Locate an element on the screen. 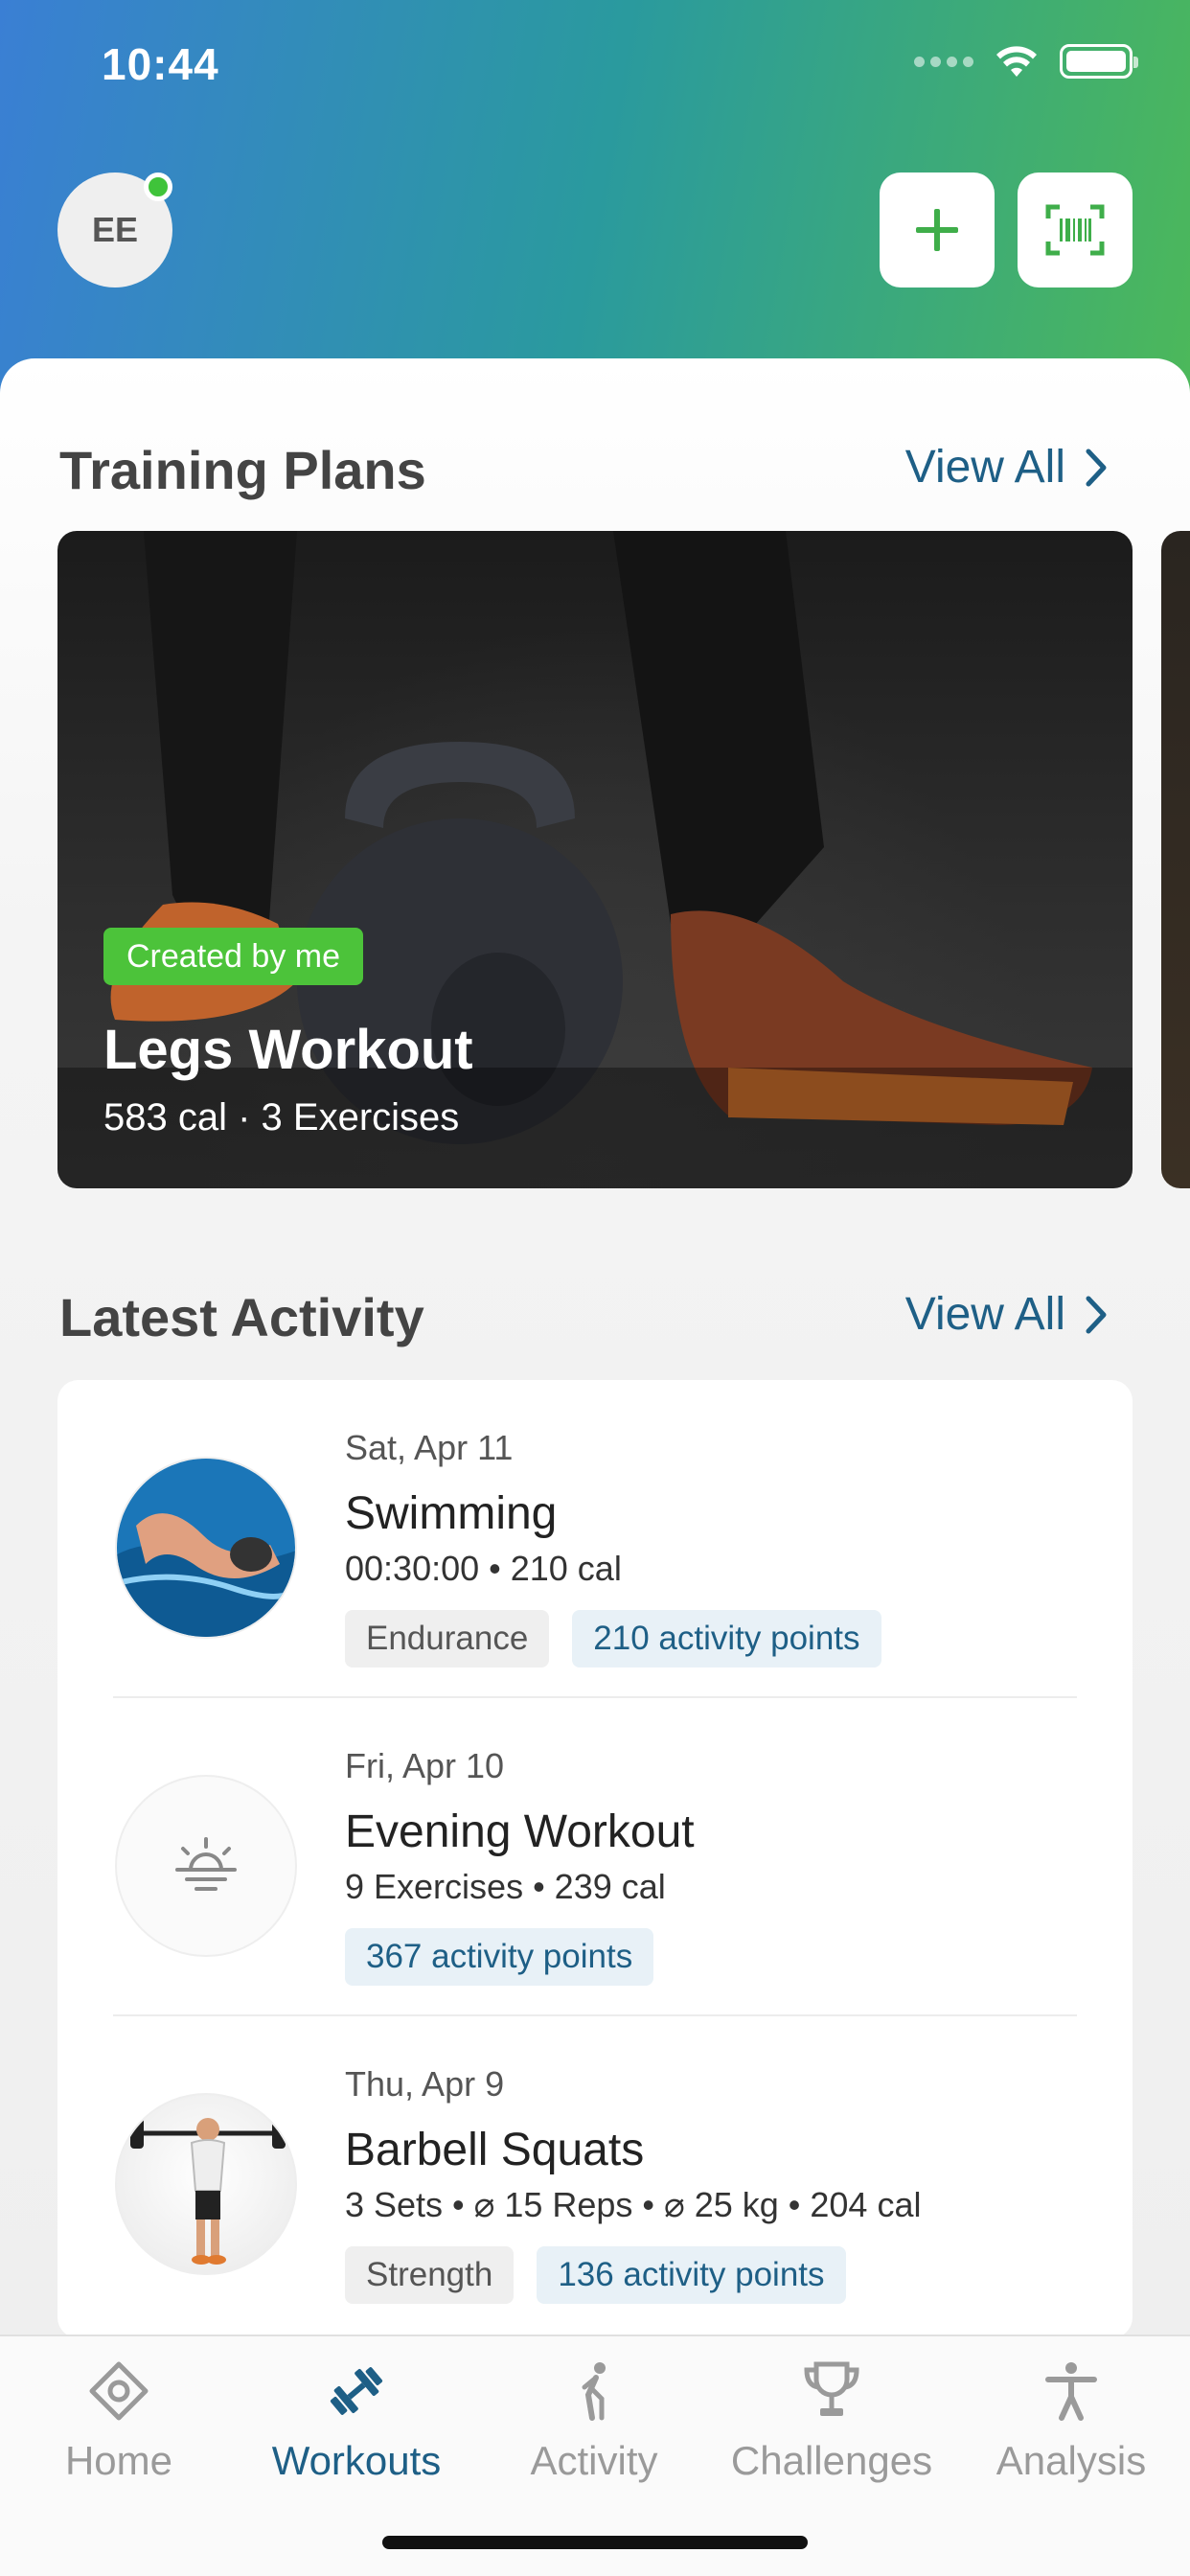  category-tag: Strength is located at coordinates (430, 2275).